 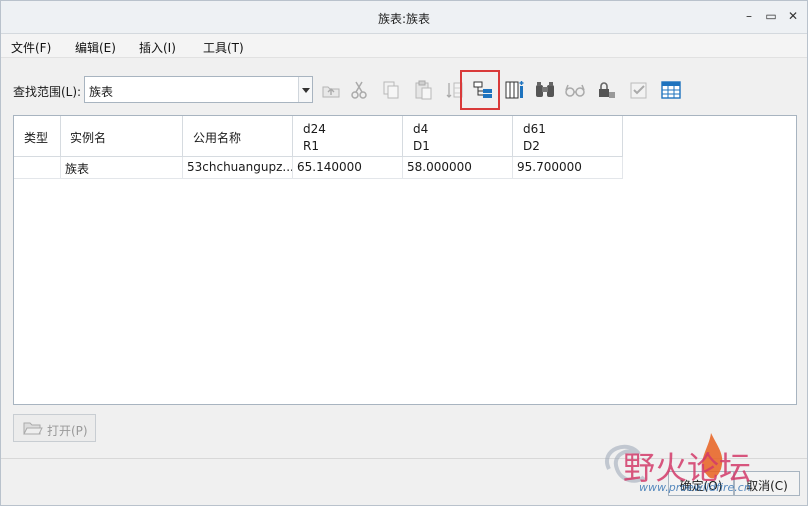 I want to click on column-label: 实例名, so click(x=88, y=138).